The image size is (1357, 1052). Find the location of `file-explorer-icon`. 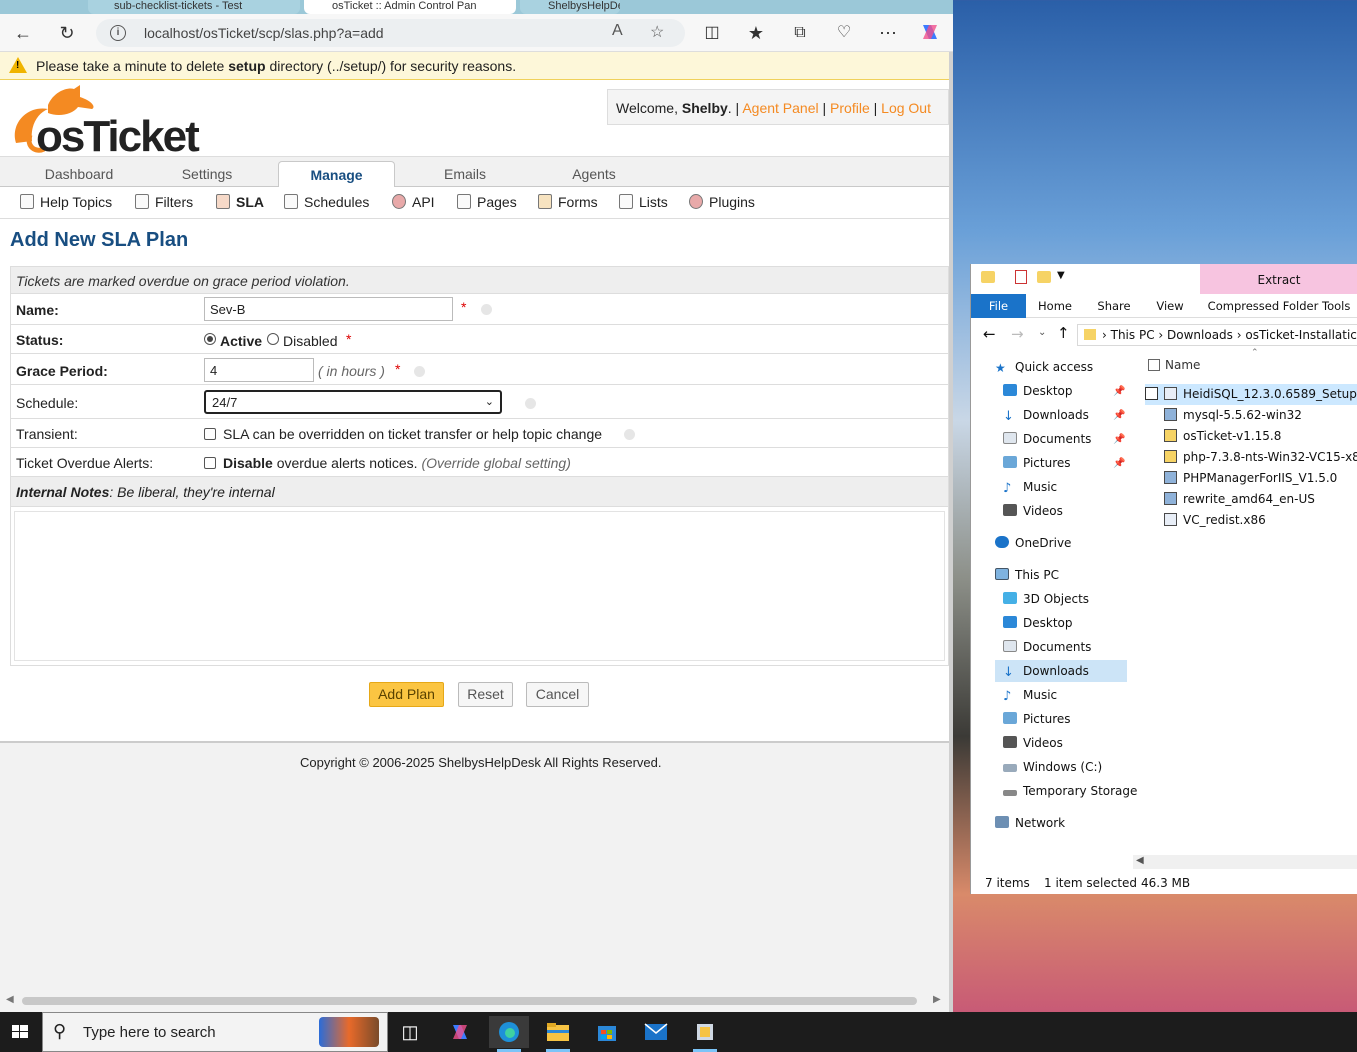

file-explorer-icon is located at coordinates (558, 1034).